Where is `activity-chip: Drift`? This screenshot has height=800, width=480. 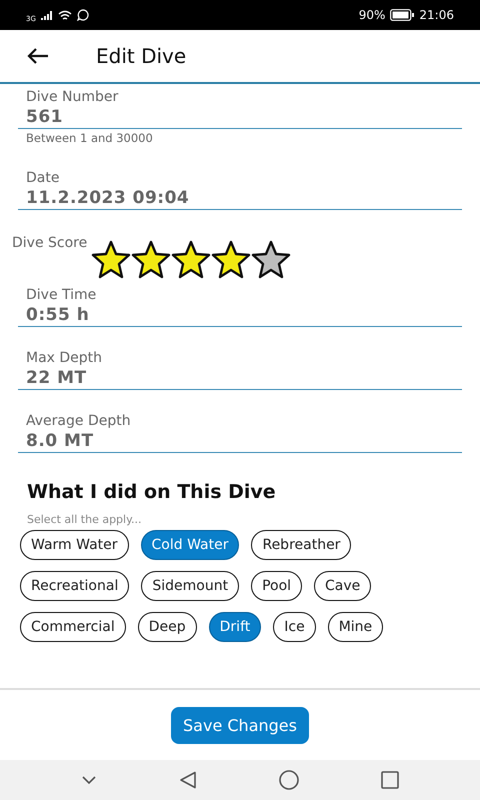 activity-chip: Drift is located at coordinates (235, 627).